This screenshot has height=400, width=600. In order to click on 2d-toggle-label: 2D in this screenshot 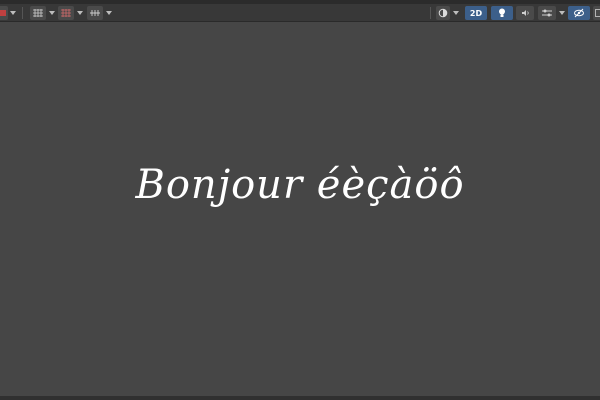, I will do `click(476, 13)`.